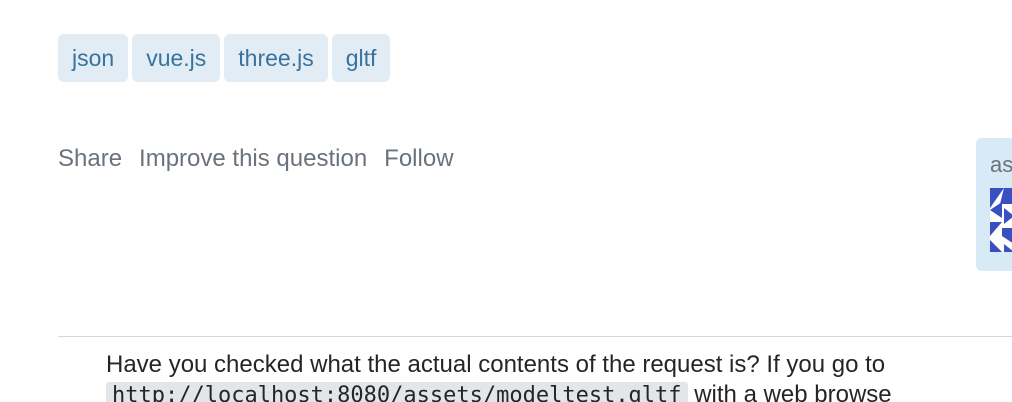 The image size is (1012, 402). What do you see at coordinates (90, 159) in the screenshot?
I see `share-link: Share` at bounding box center [90, 159].